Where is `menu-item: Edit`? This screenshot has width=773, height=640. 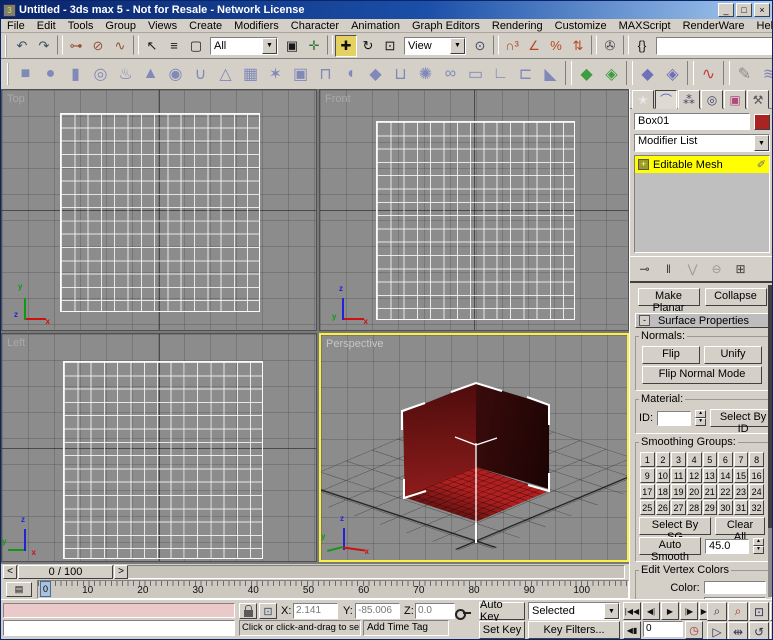
menu-item: Edit is located at coordinates (46, 26).